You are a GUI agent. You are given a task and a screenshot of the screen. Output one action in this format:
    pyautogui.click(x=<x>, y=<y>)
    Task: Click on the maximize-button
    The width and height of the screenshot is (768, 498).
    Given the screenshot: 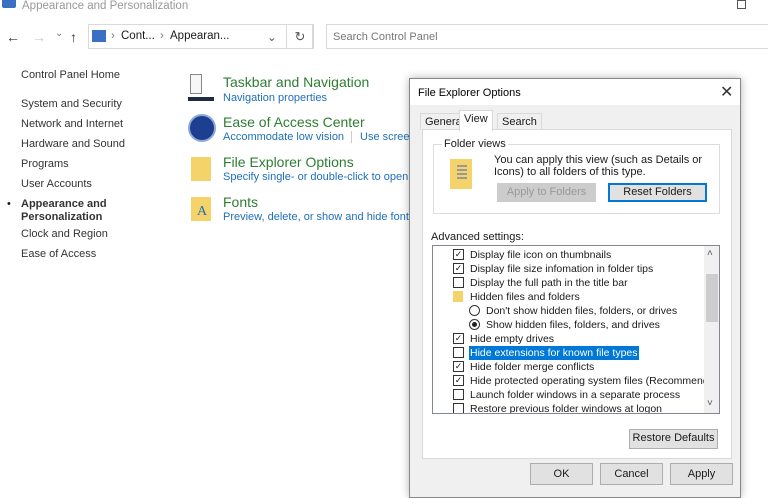 What is the action you would take?
    pyautogui.click(x=741, y=4)
    